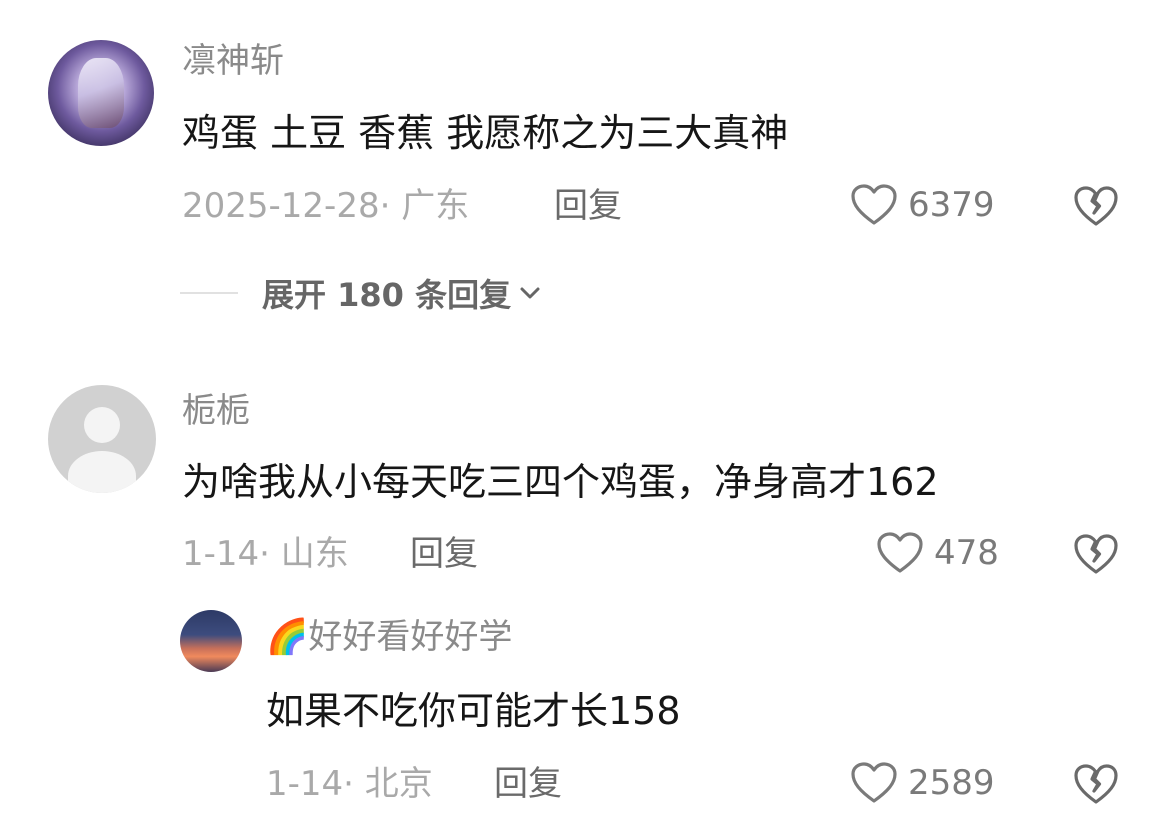 The image size is (1170, 830). I want to click on username: 🌈好好看好好学, so click(389, 637).